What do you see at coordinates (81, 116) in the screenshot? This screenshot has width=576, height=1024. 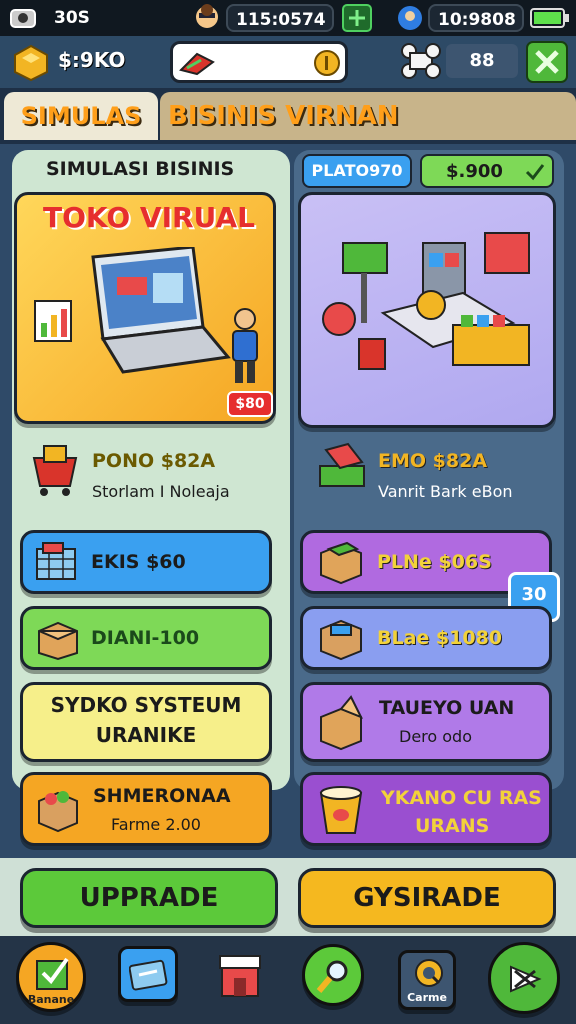 I see `tab-simulas: SIMULAS` at bounding box center [81, 116].